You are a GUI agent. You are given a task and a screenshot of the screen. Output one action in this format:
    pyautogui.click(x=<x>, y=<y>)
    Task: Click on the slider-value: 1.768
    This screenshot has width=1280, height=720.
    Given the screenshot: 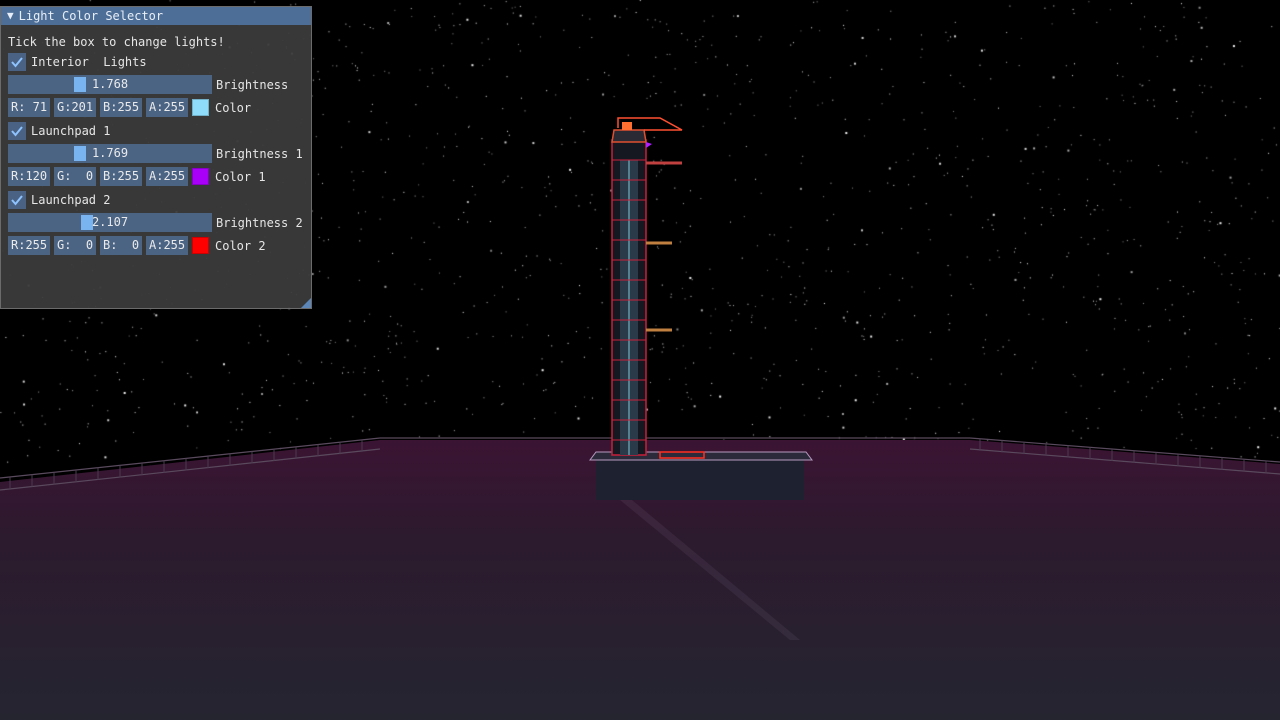 What is the action you would take?
    pyautogui.click(x=110, y=84)
    